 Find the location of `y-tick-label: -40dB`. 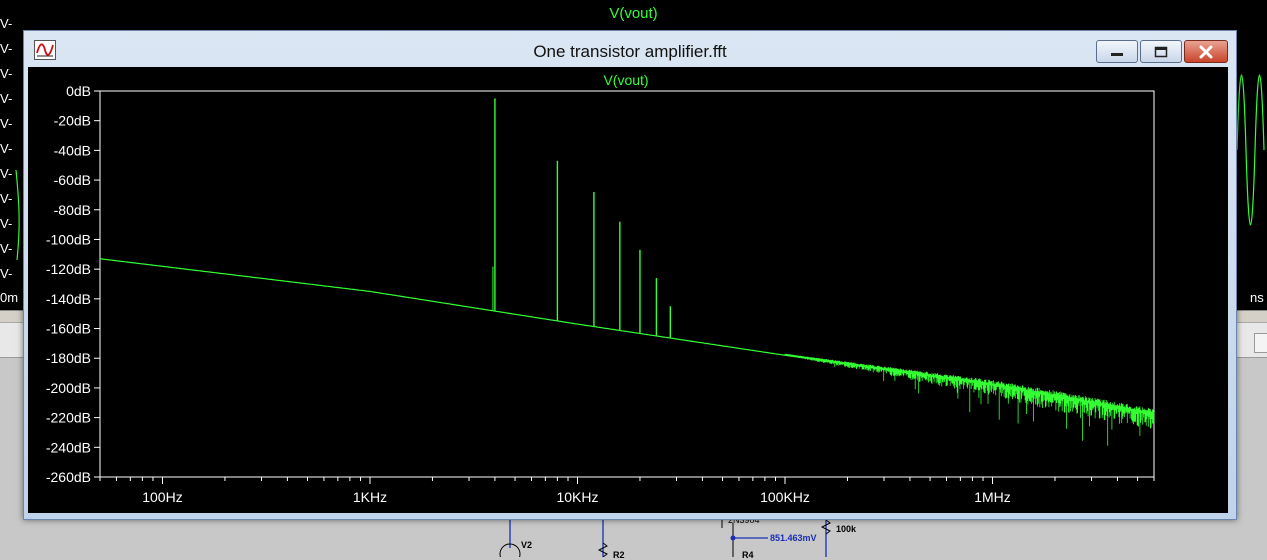

y-tick-label: -40dB is located at coordinates (72, 150).